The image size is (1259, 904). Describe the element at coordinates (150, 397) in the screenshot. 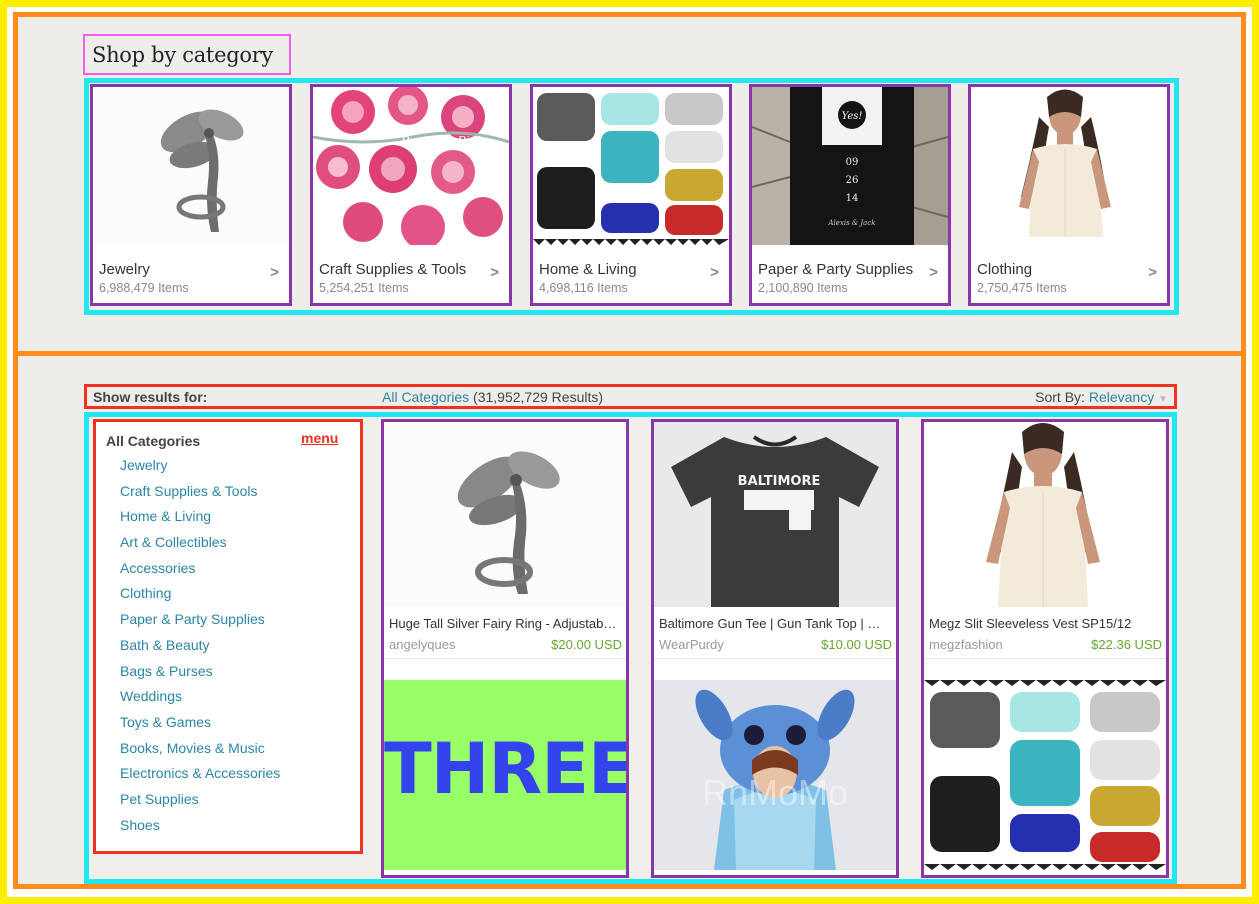

I see `show-results-label: Show results for:` at that location.